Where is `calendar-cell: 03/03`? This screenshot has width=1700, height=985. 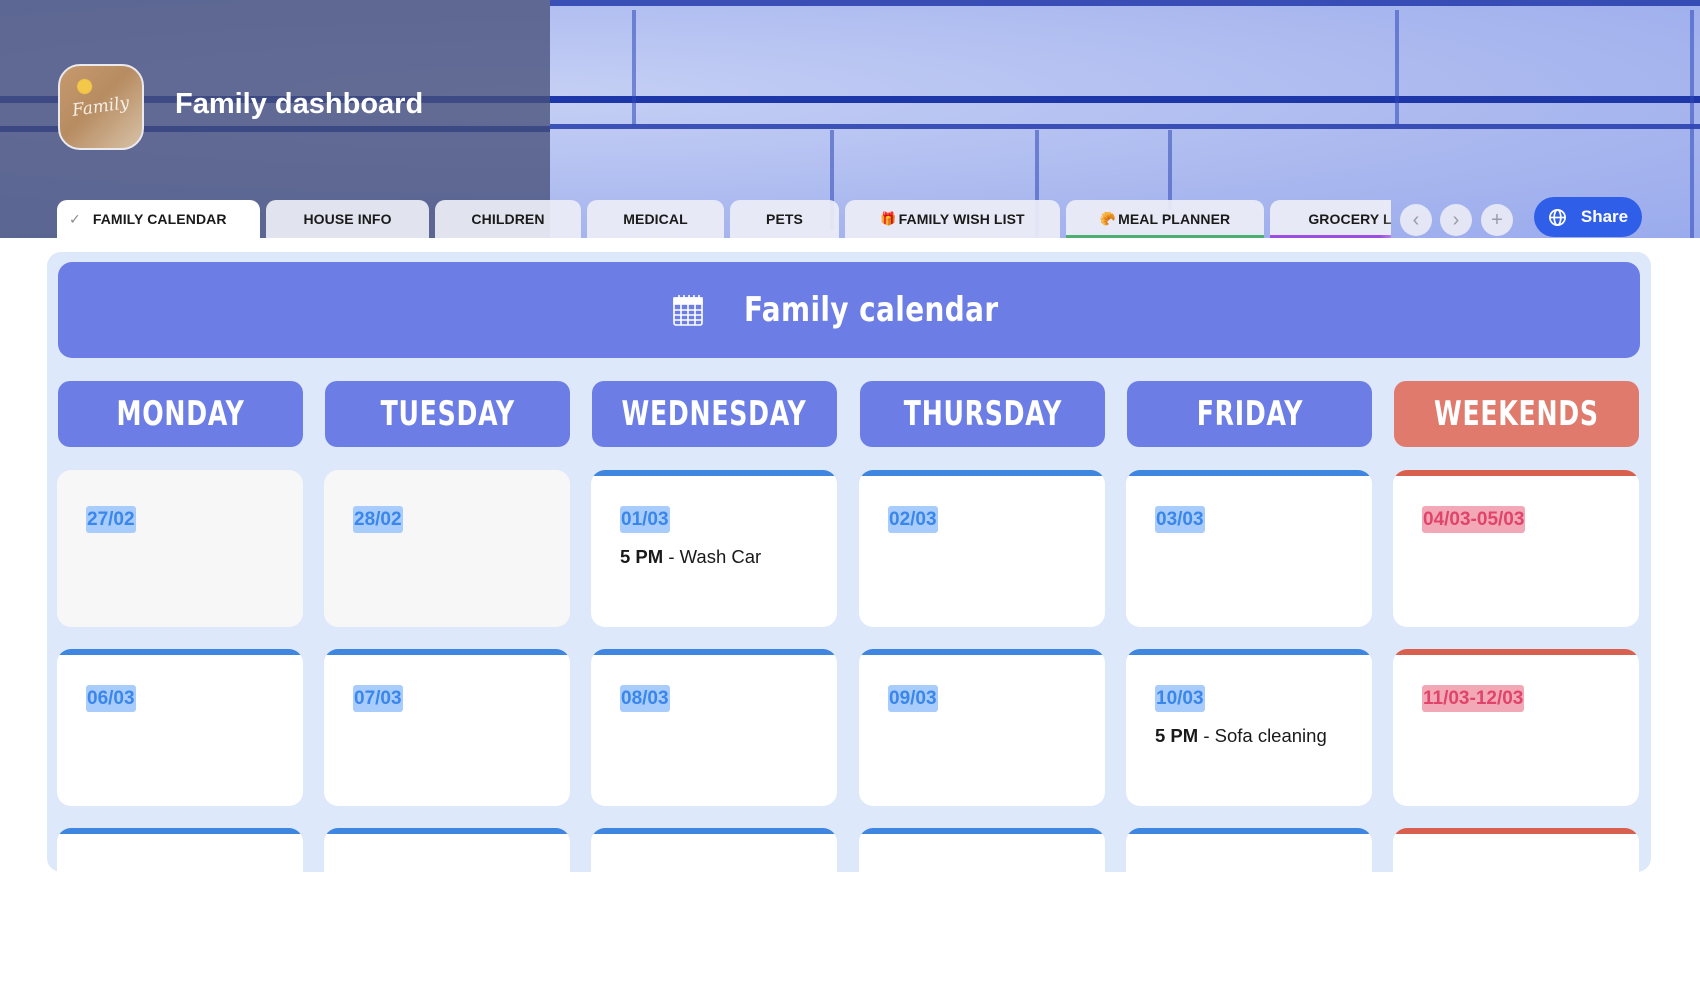 calendar-cell: 03/03 is located at coordinates (1249, 548).